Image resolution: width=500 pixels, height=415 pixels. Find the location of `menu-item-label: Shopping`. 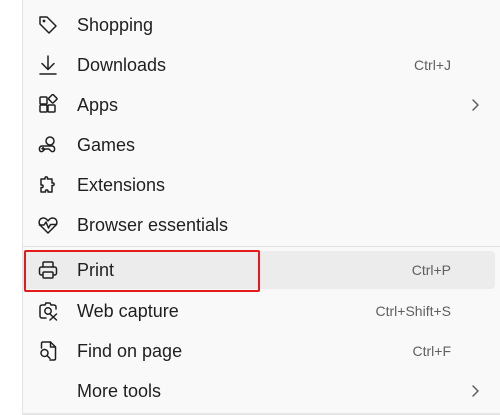

menu-item-label: Shopping is located at coordinates (115, 25).